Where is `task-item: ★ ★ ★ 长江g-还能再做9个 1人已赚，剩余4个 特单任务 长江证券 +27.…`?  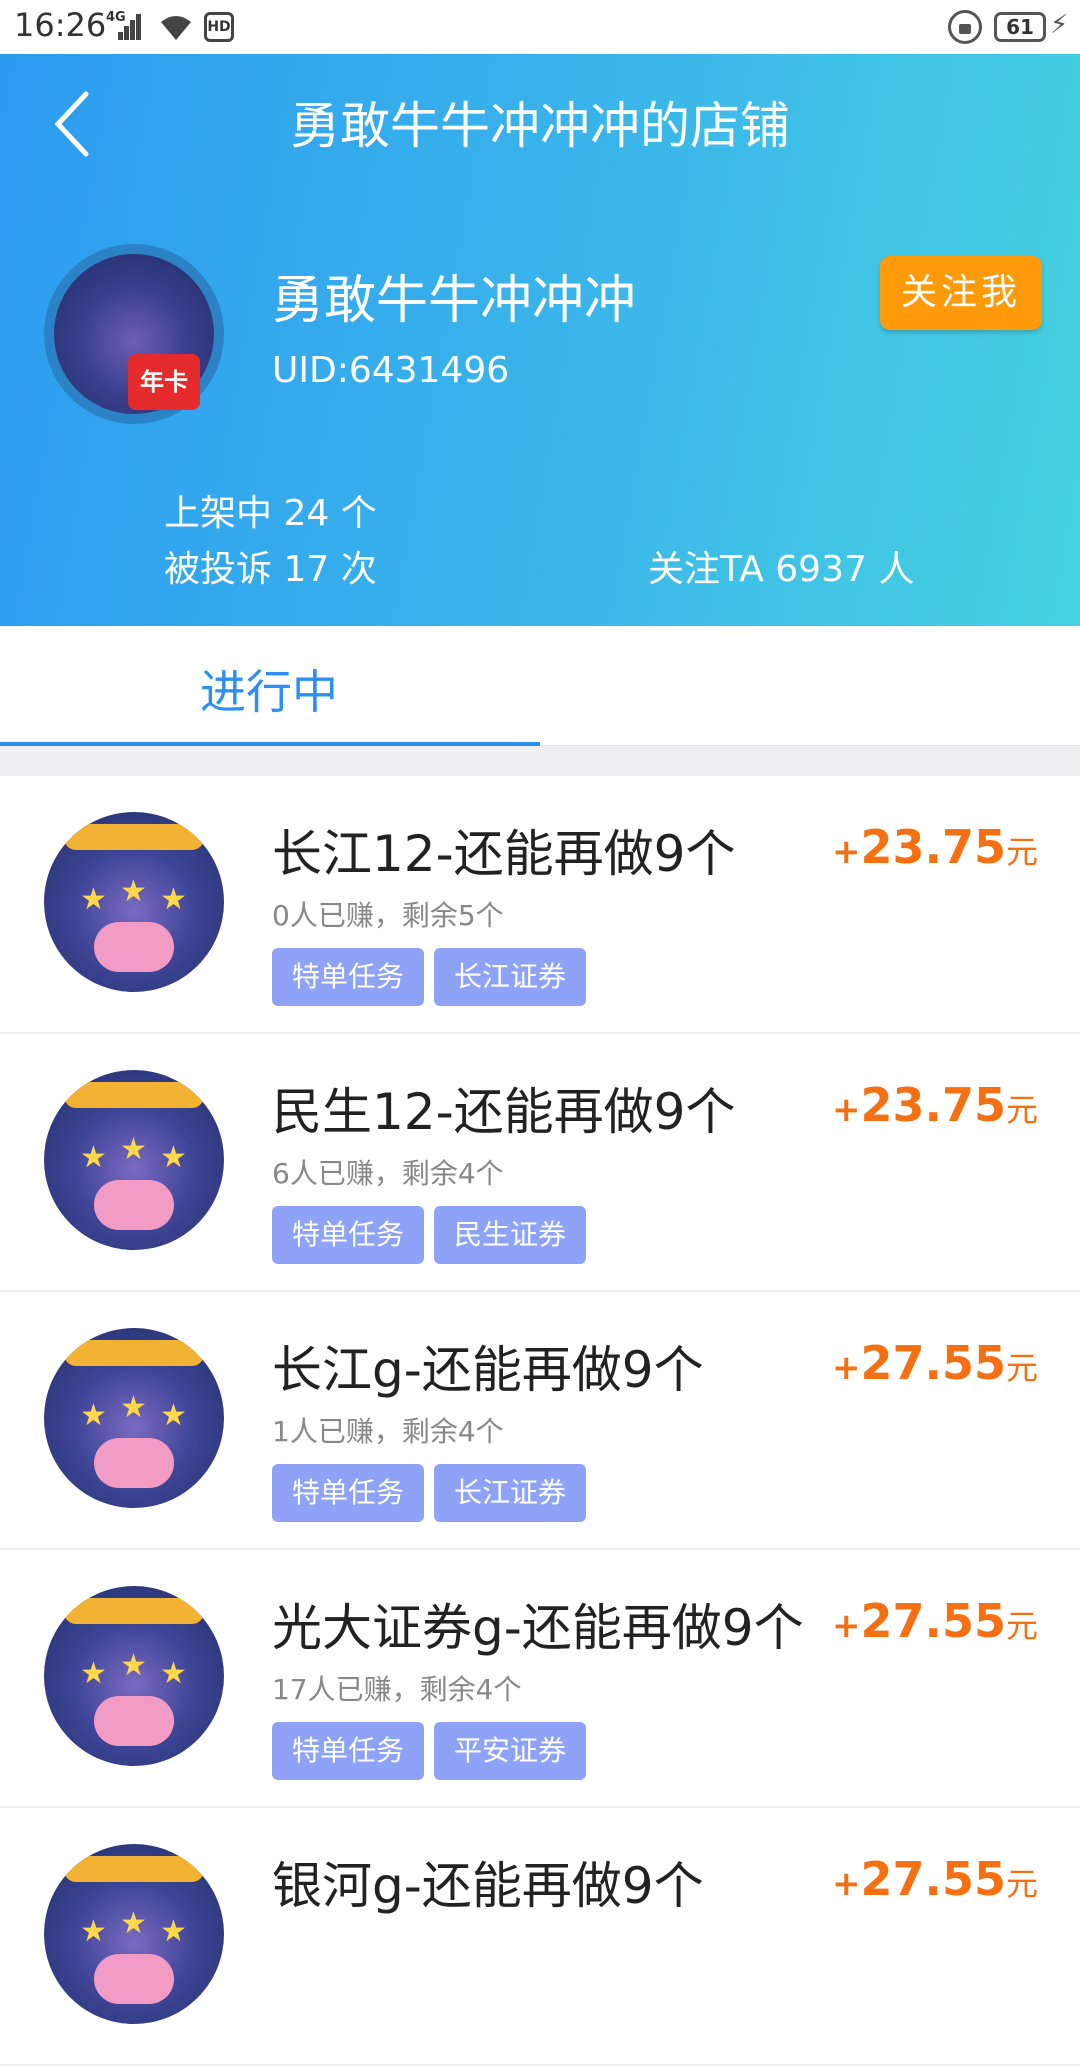 task-item: ★ ★ ★ 长江g-还能再做9个 1人已赚，剩余4个 特单任务 长江证券 +27.… is located at coordinates (540, 1421).